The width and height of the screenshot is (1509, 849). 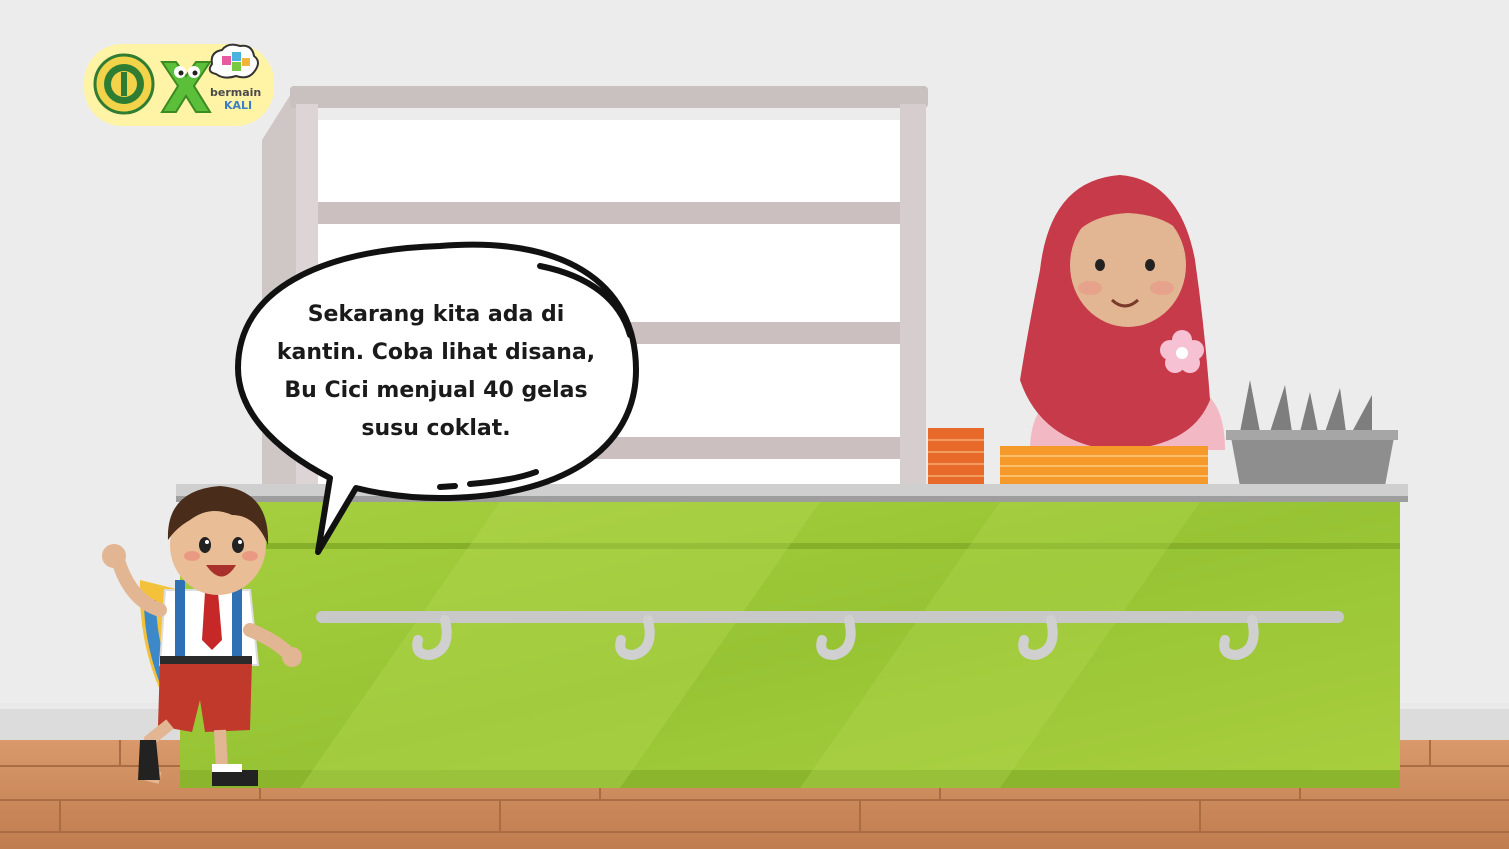 I want to click on seal-icon, so click(x=124, y=84).